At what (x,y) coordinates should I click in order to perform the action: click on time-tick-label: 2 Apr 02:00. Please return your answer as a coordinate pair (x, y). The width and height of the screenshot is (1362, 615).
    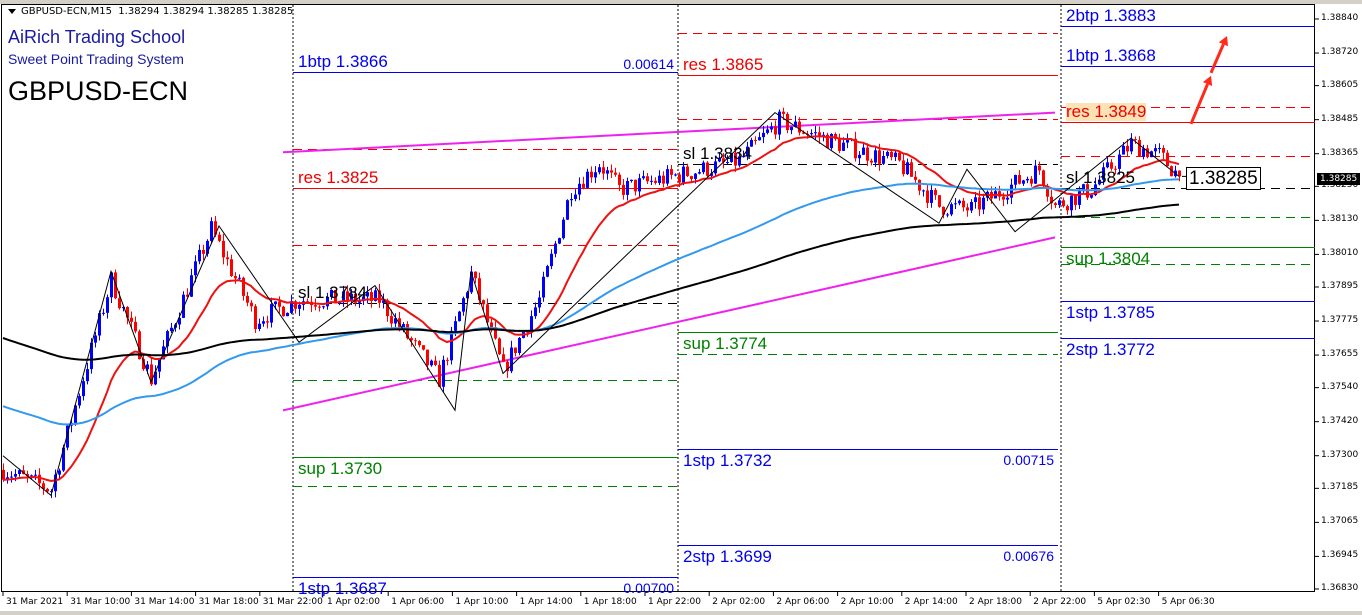
    Looking at the image, I should click on (739, 602).